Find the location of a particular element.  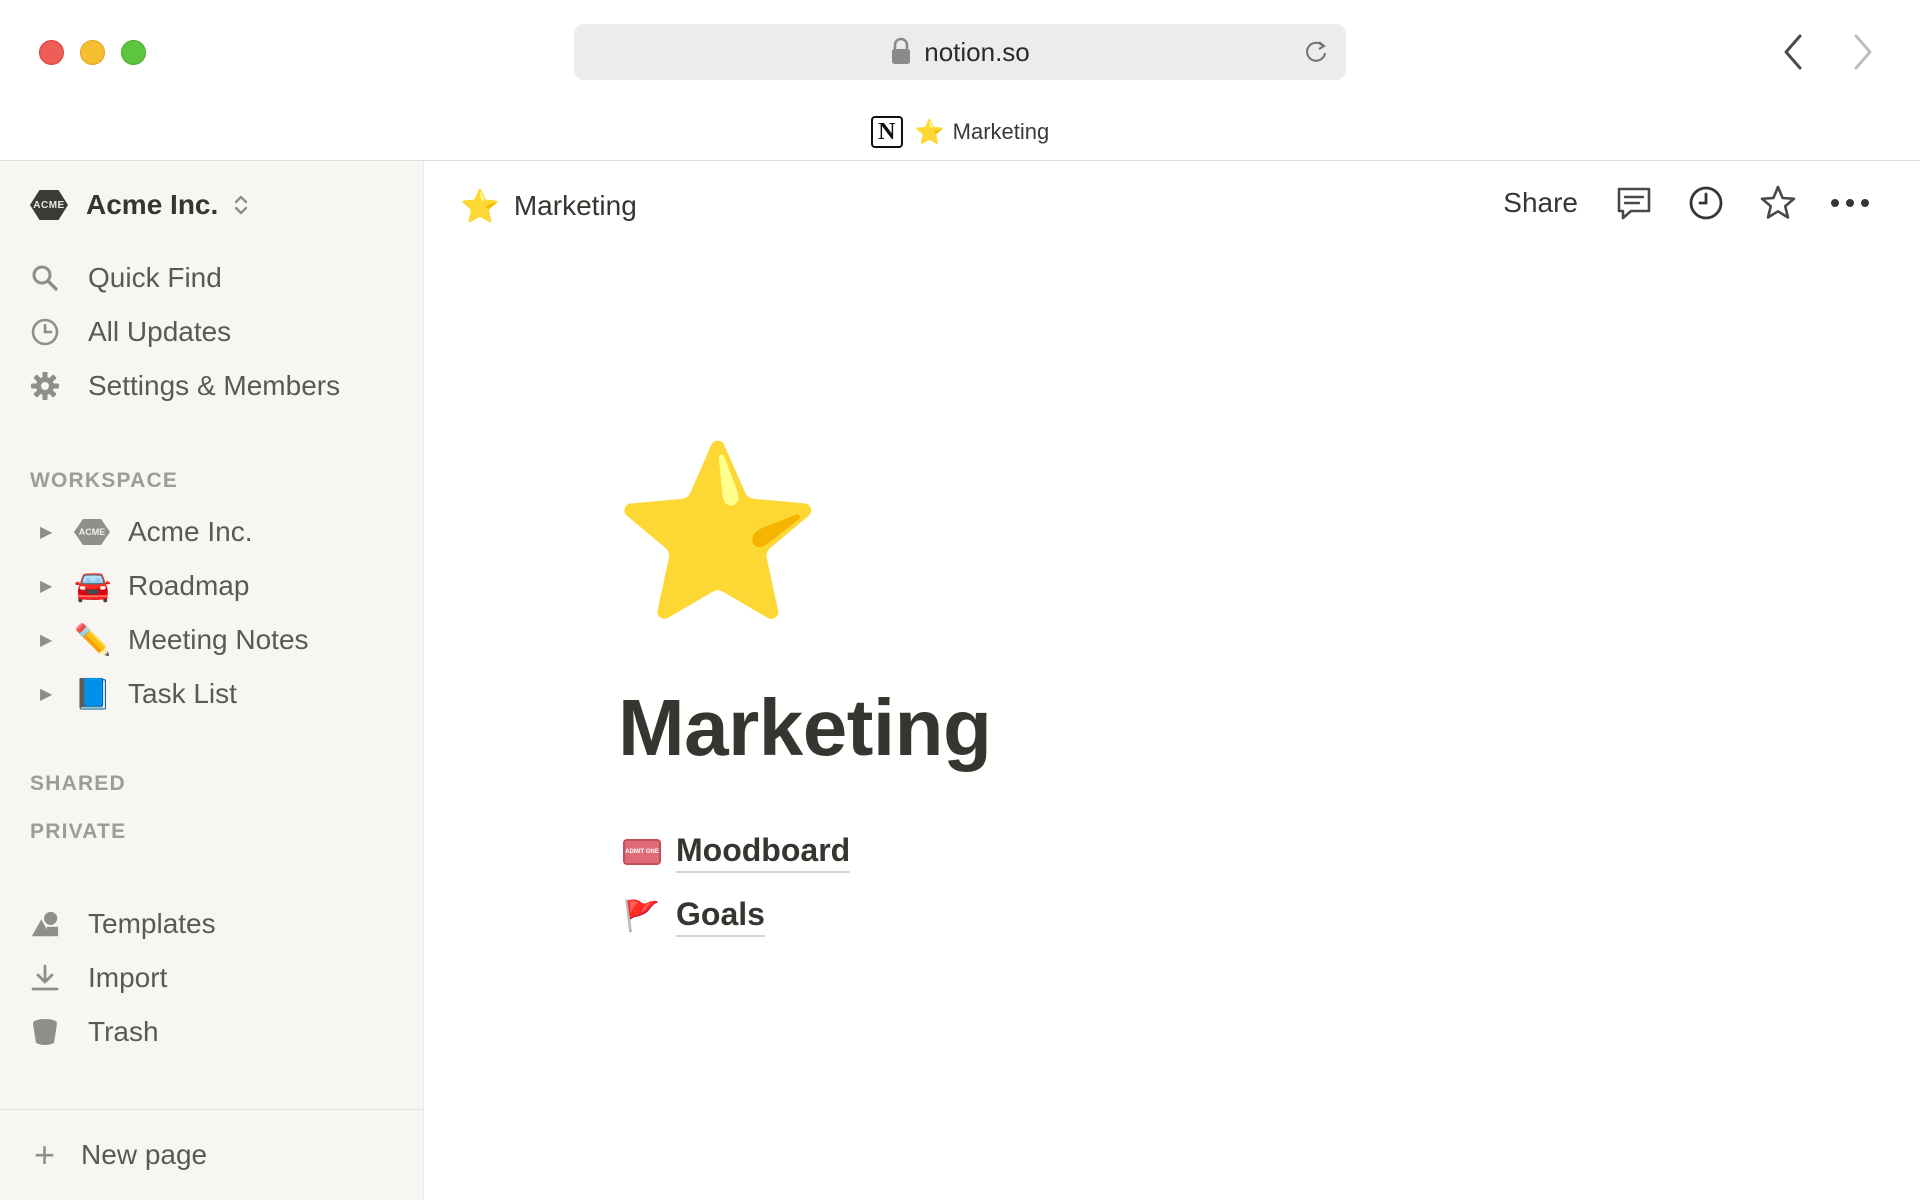

window-controls is located at coordinates (92, 52).